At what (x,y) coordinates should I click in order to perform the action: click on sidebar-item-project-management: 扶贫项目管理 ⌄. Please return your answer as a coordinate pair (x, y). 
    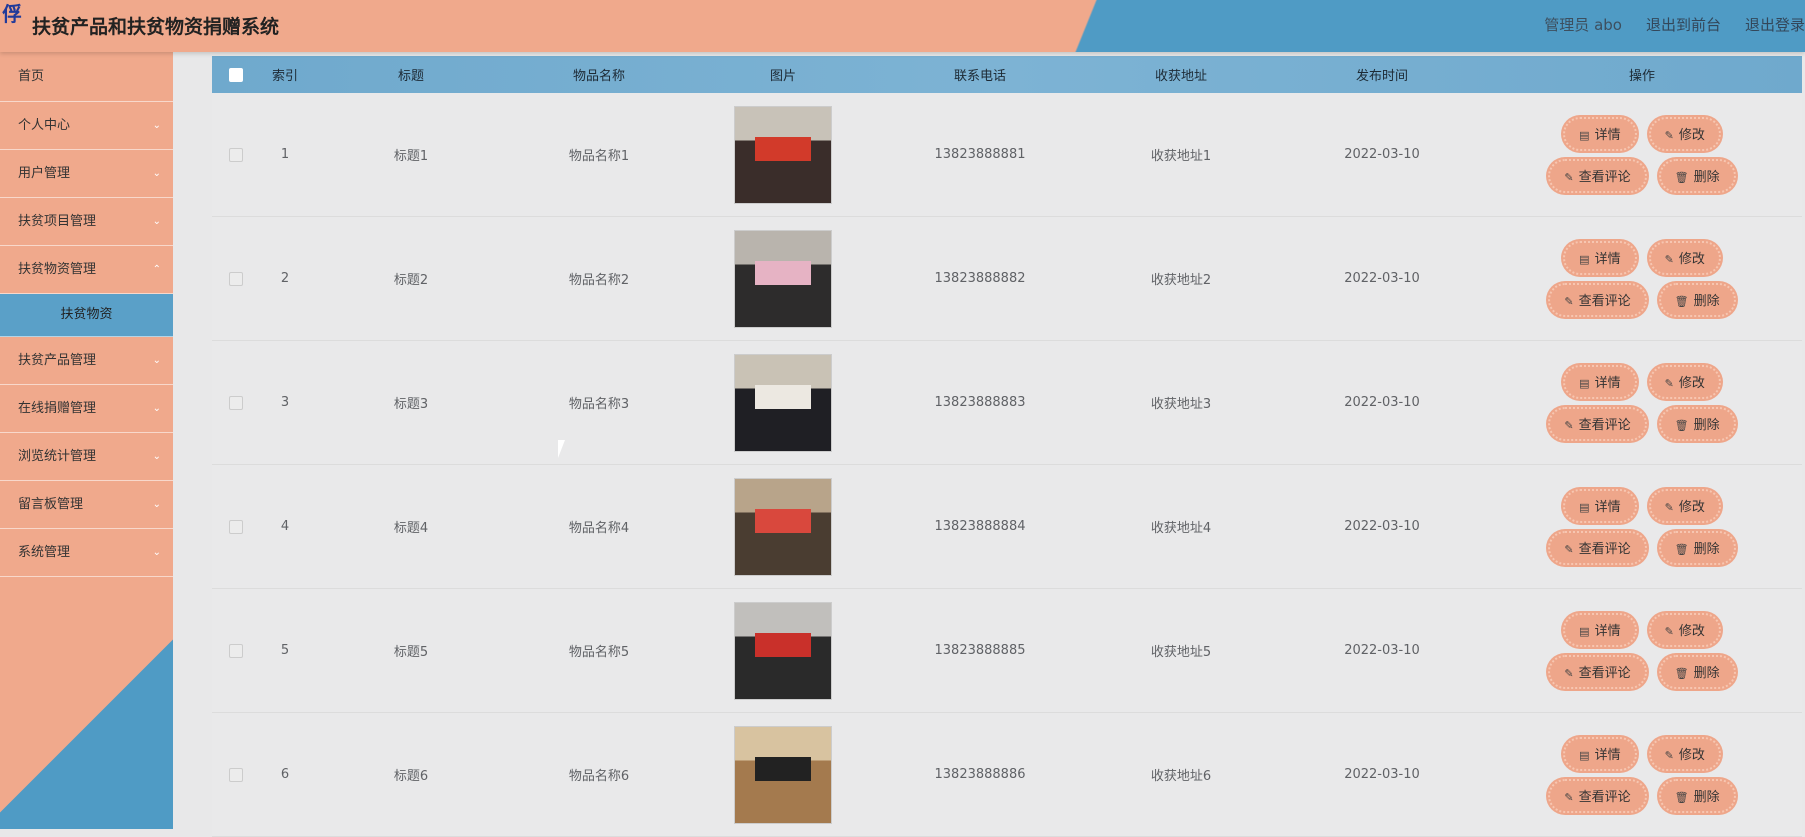
    Looking at the image, I should click on (86, 222).